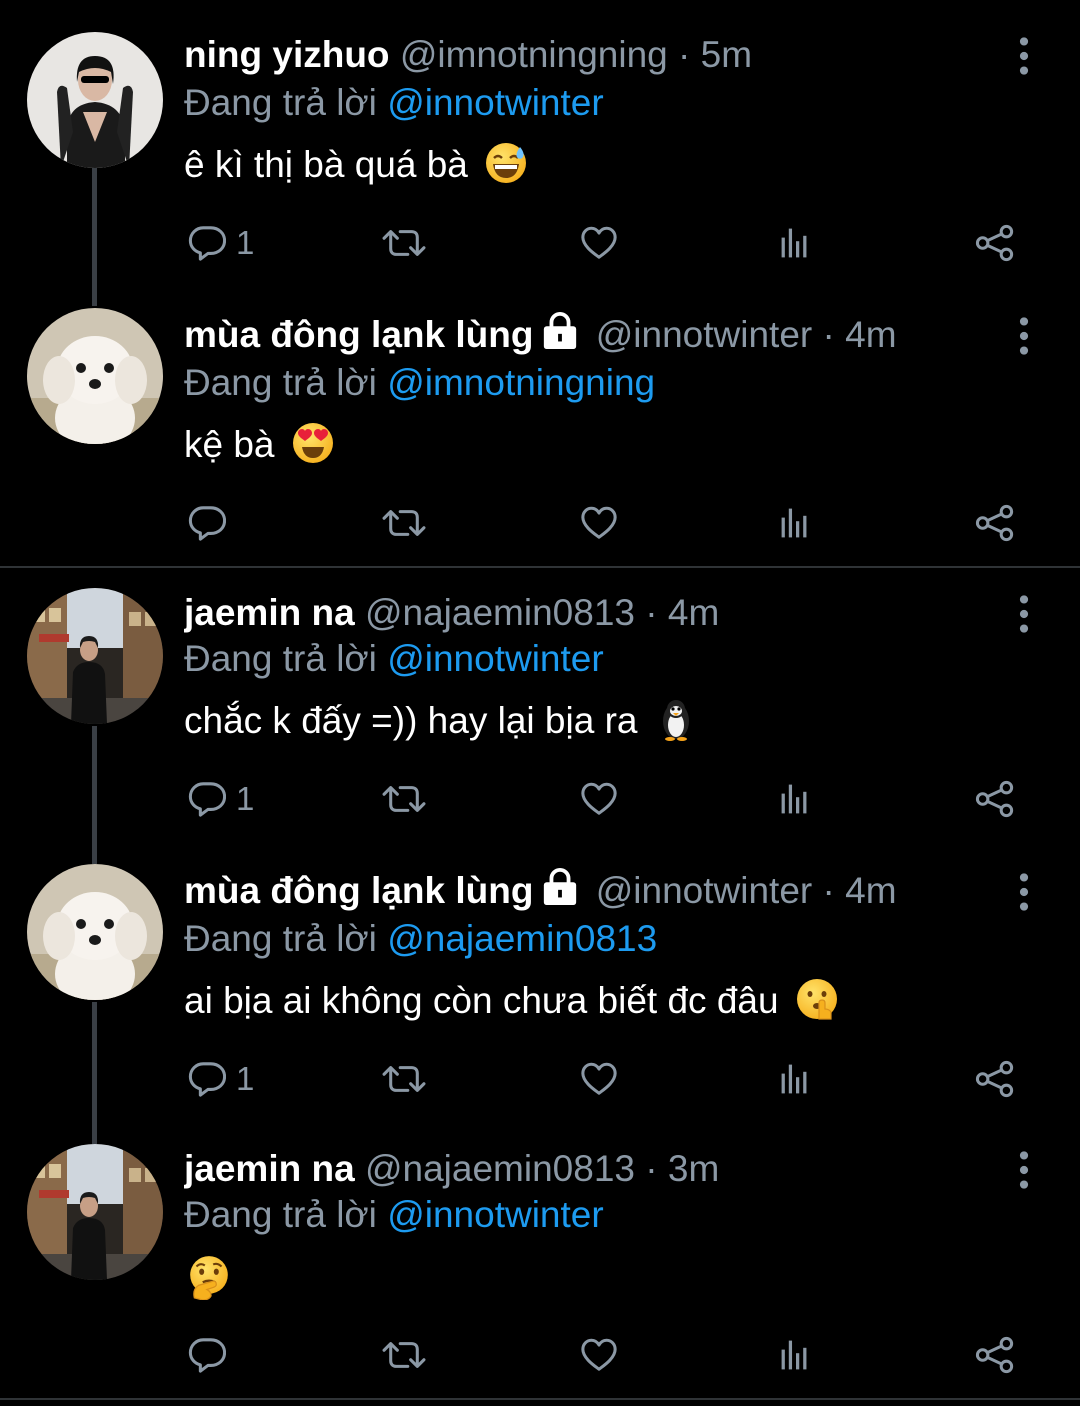 The height and width of the screenshot is (1406, 1080). What do you see at coordinates (313, 449) in the screenshot?
I see `heart-eyes-emoji` at bounding box center [313, 449].